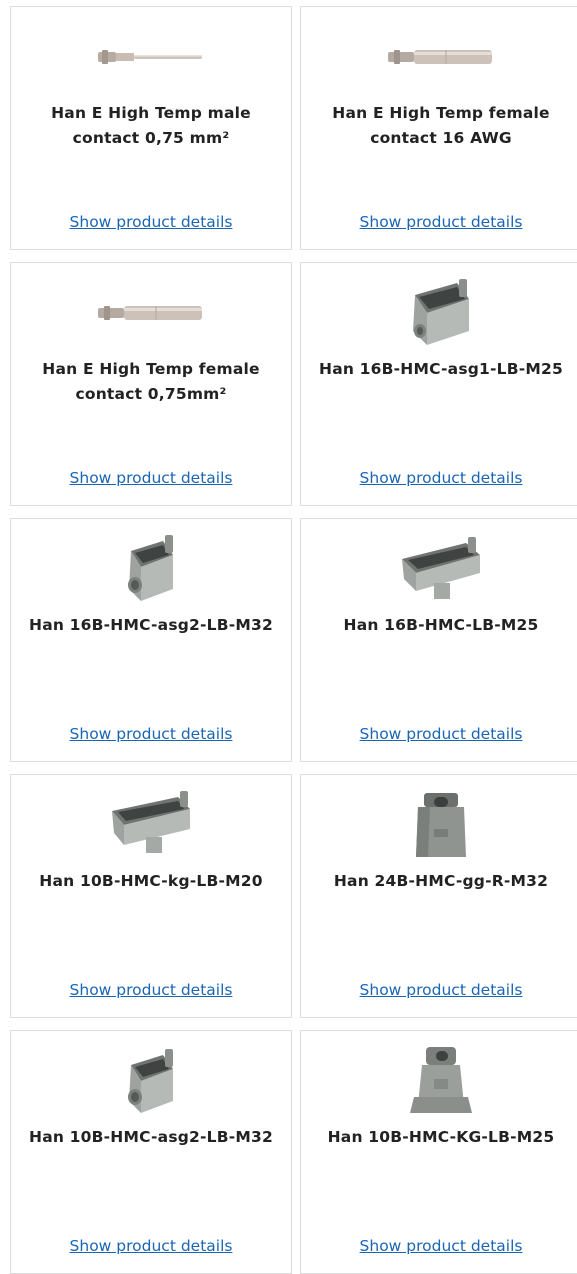 The width and height of the screenshot is (577, 1274). Describe the element at coordinates (441, 369) in the screenshot. I see `product-title: Han 16B-HMC-asg1-LB-M25` at that location.